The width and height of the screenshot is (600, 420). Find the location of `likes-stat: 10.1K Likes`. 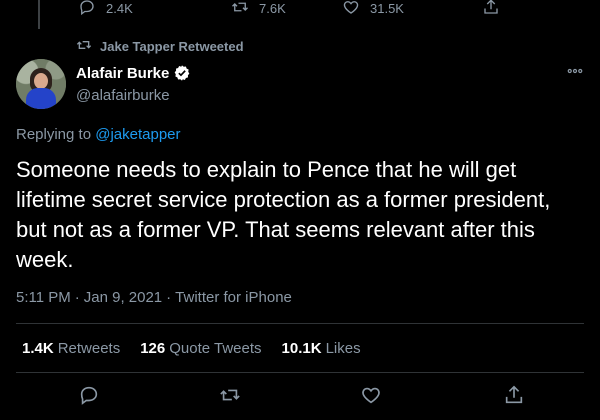

likes-stat: 10.1K Likes is located at coordinates (321, 348).